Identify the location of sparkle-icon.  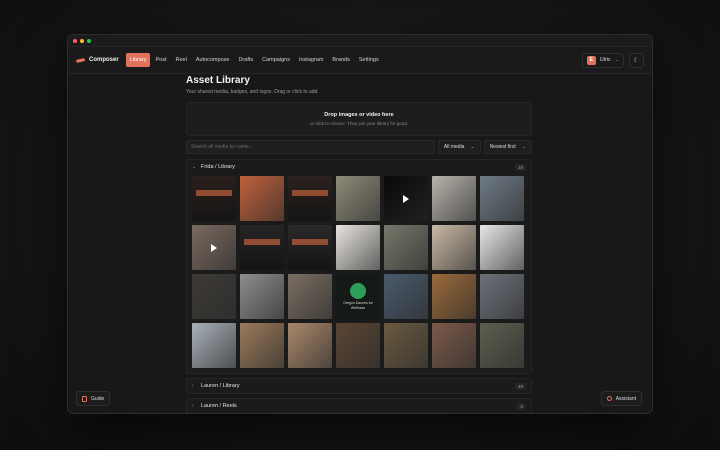
(609, 398).